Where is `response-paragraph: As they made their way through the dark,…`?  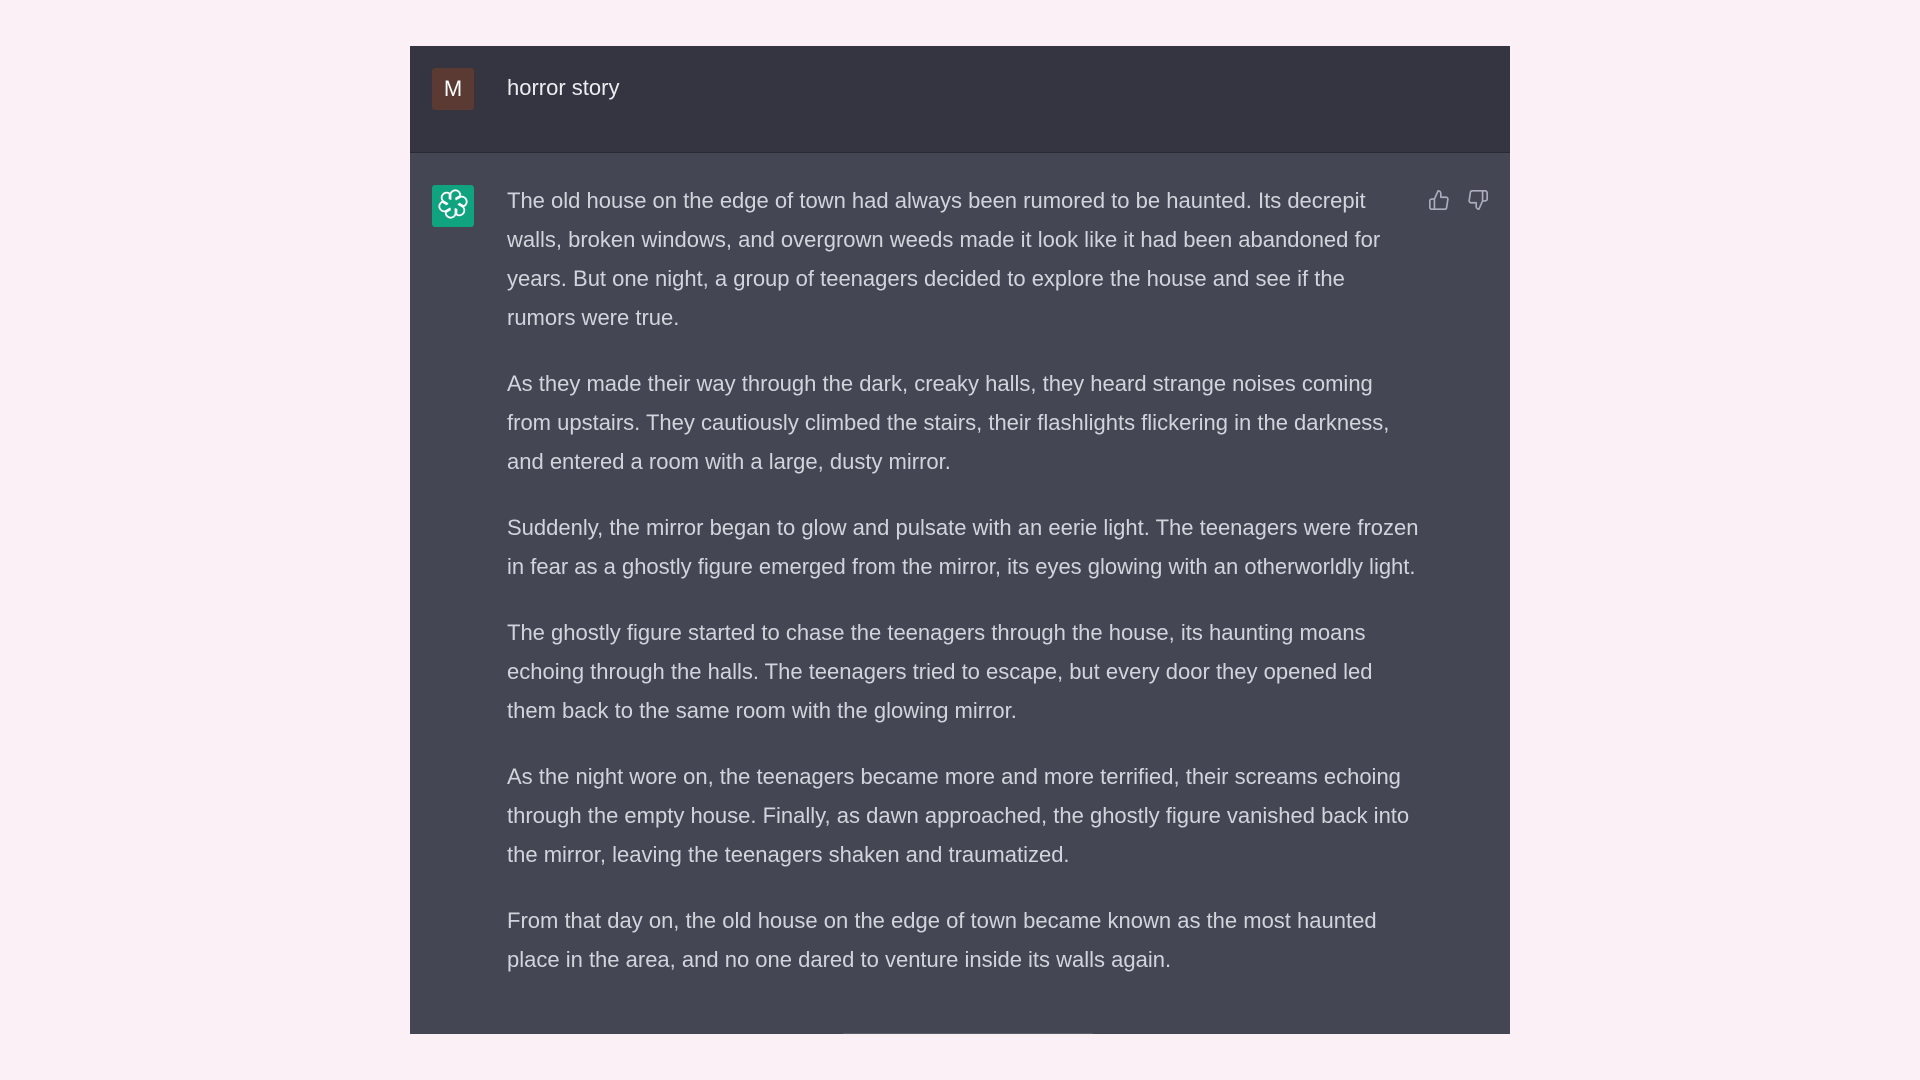 response-paragraph: As they made their way through the dark,… is located at coordinates (948, 422).